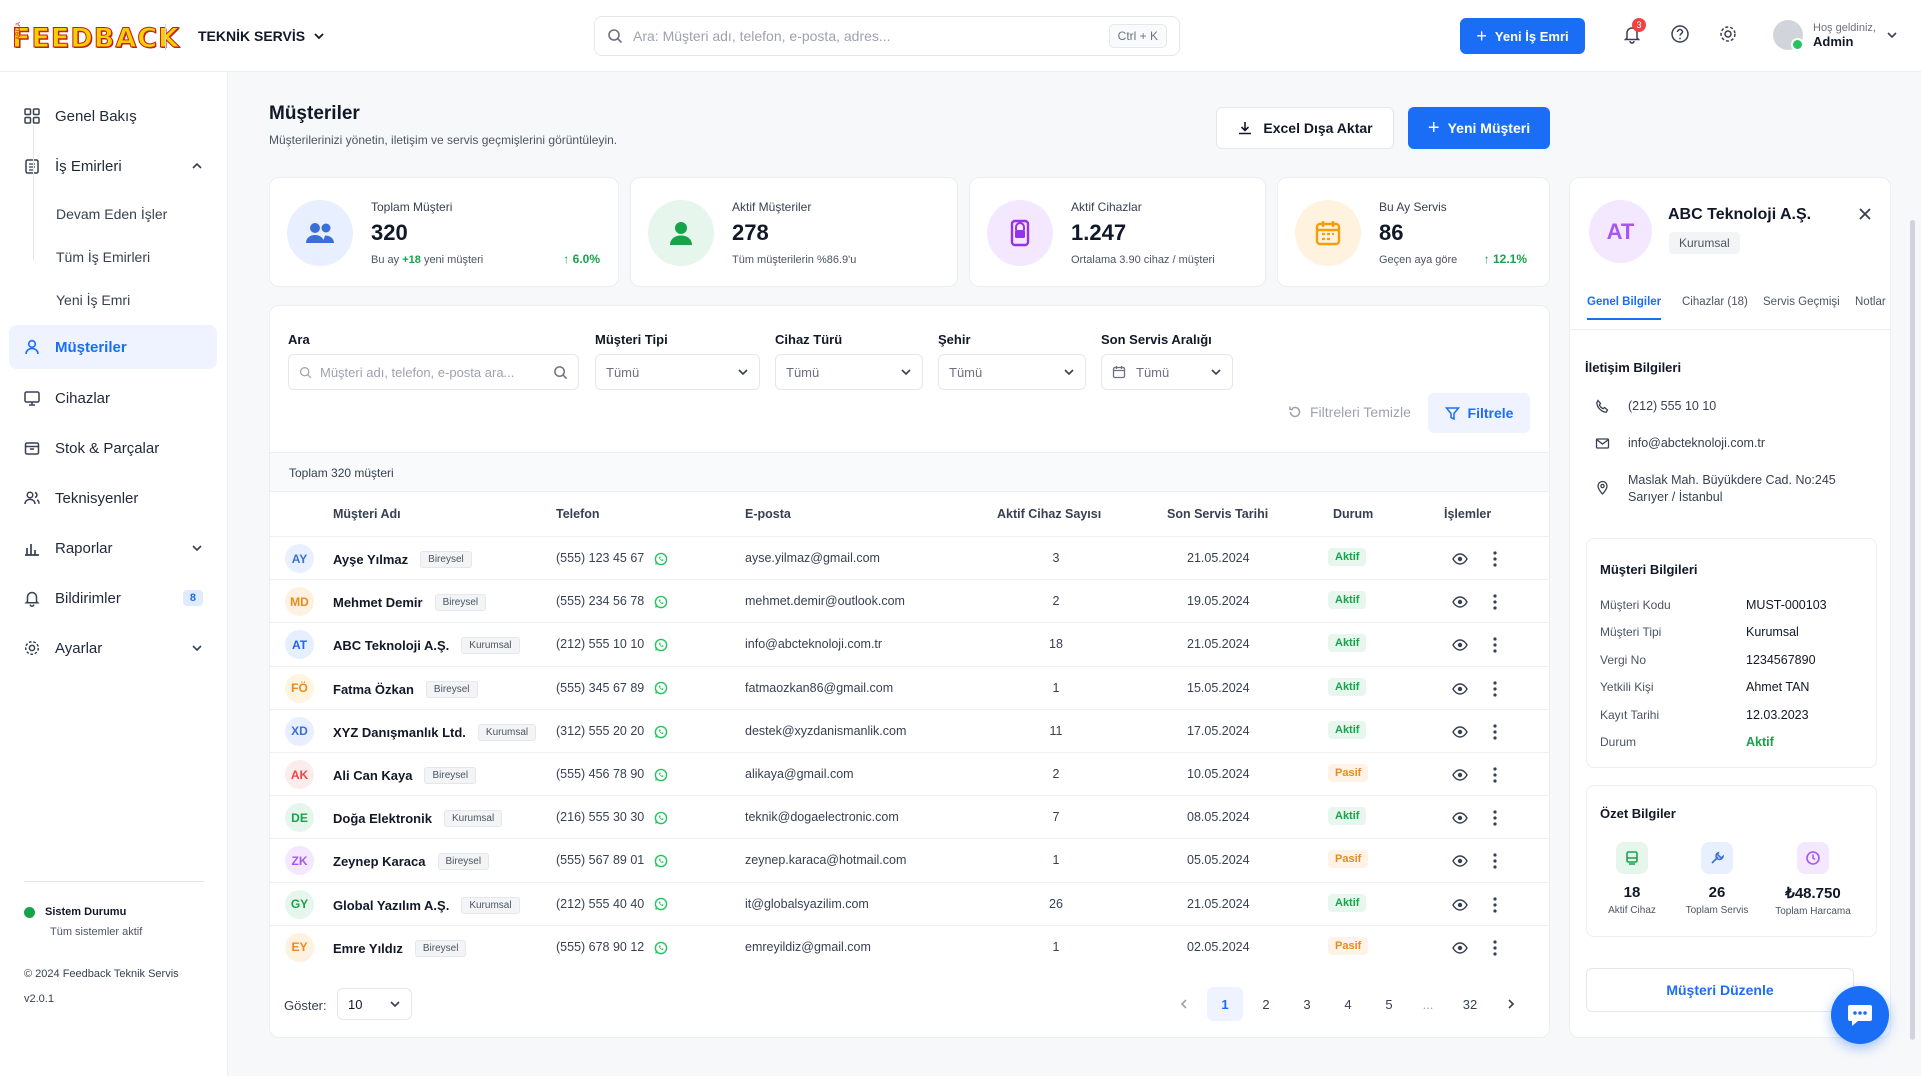 The height and width of the screenshot is (1076, 1921). Describe the element at coordinates (411, 862) in the screenshot. I see `customer-name: Zeynep Karaca Bireysel` at that location.